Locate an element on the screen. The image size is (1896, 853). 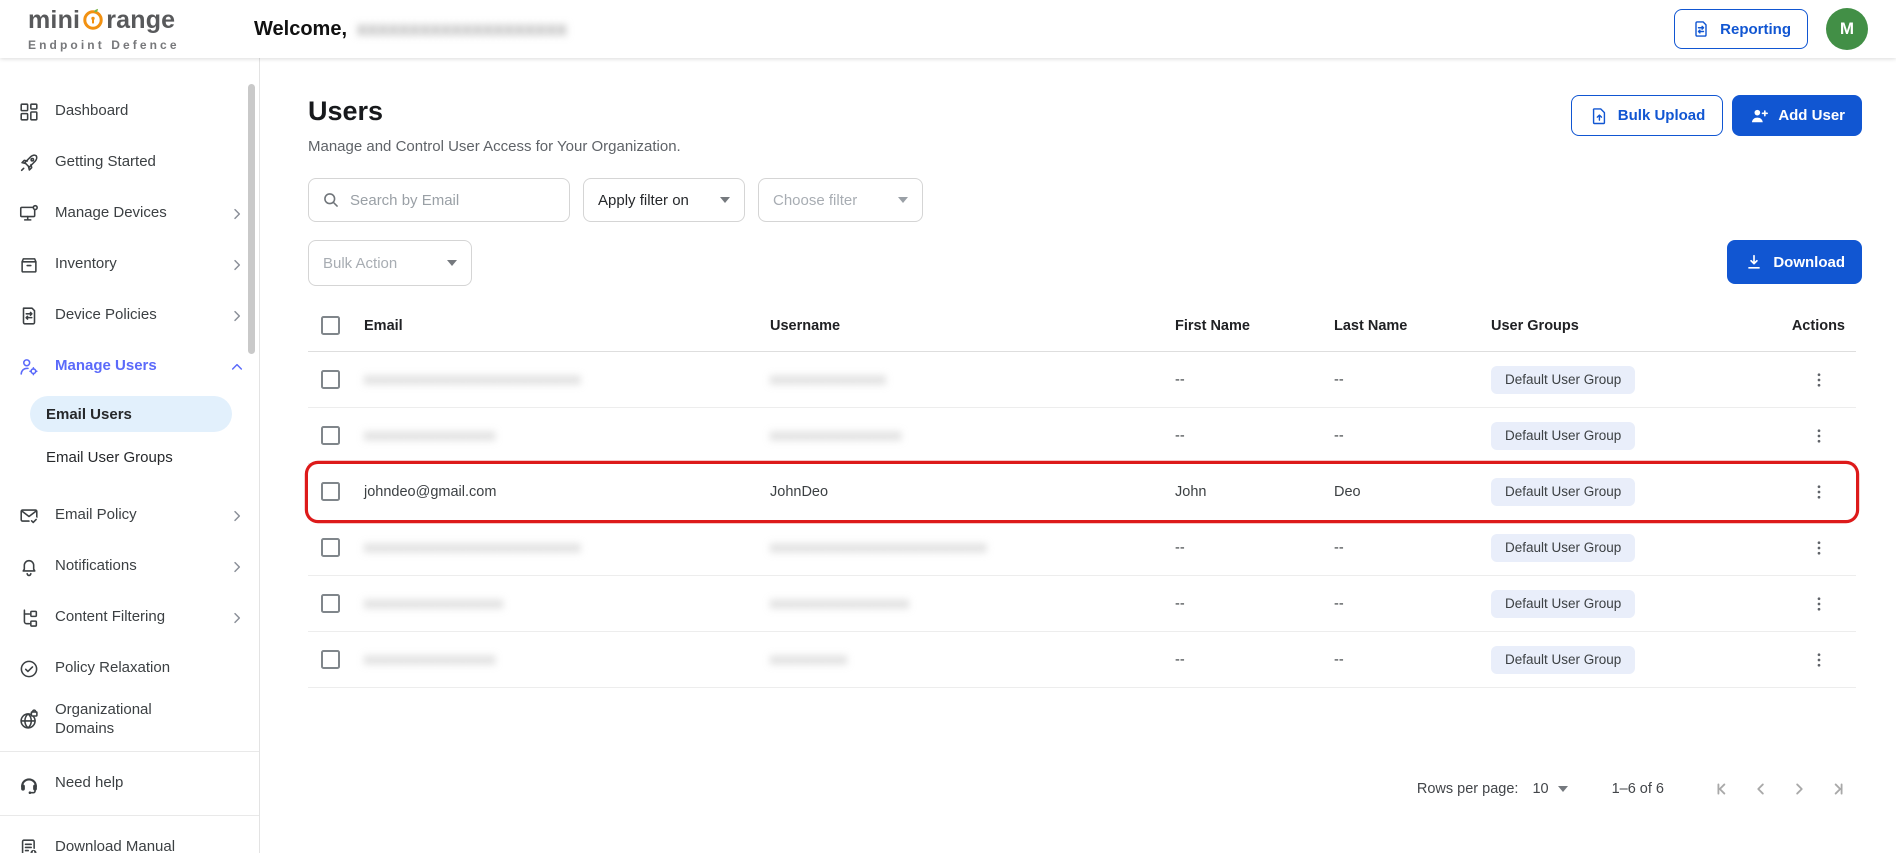
sidebar-item-organizational-domains: Organizational Domains is located at coordinates (129, 719).